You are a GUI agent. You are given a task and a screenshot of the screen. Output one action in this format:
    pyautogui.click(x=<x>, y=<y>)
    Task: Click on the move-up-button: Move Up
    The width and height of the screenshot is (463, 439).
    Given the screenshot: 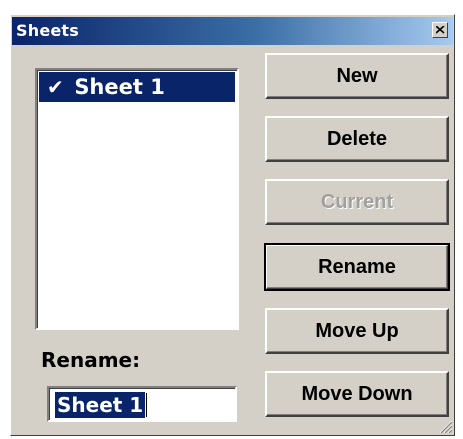 What is the action you would take?
    pyautogui.click(x=357, y=331)
    